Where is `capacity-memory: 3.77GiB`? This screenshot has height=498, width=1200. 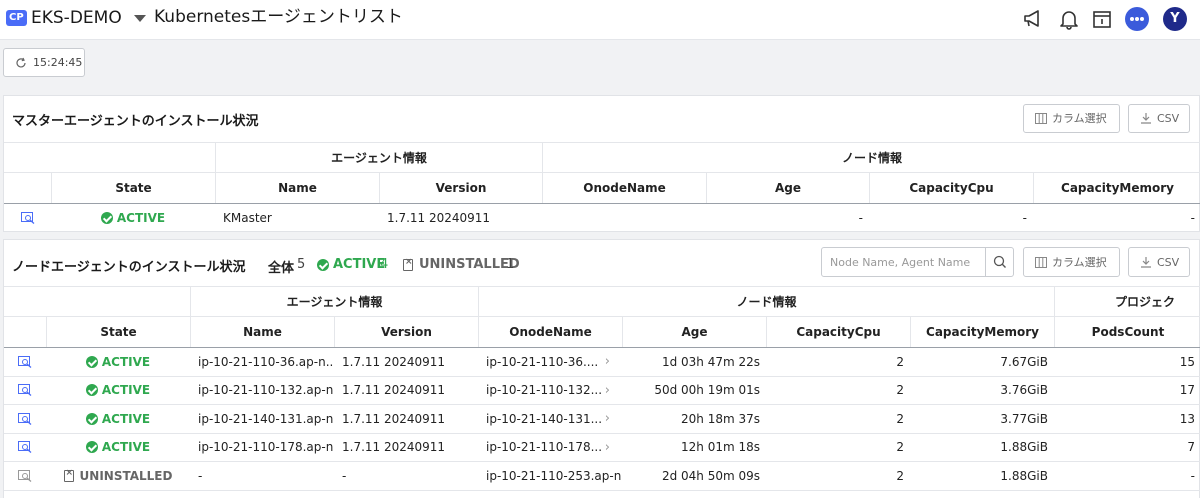 capacity-memory: 3.77GiB is located at coordinates (1024, 418).